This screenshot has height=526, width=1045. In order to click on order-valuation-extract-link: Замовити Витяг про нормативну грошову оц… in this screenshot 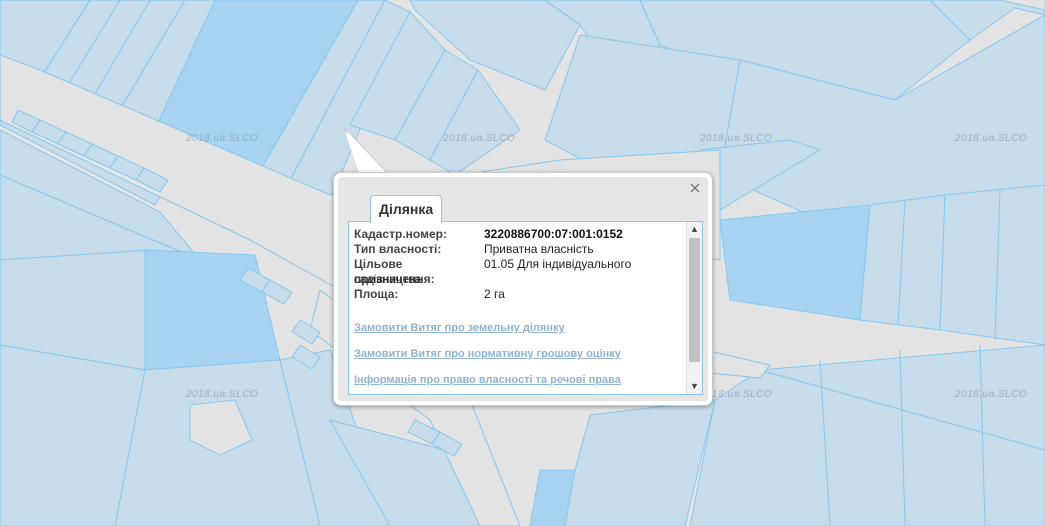, I will do `click(519, 354)`.